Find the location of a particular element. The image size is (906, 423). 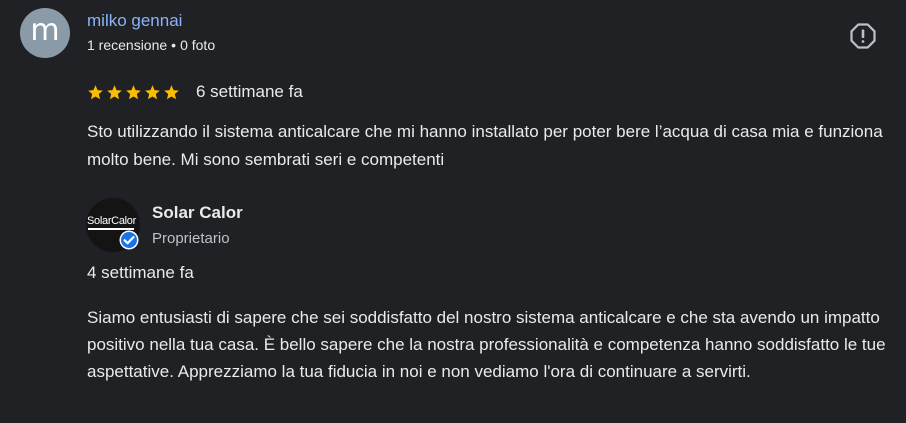

rating-row: 6 settimane fa is located at coordinates (195, 92).